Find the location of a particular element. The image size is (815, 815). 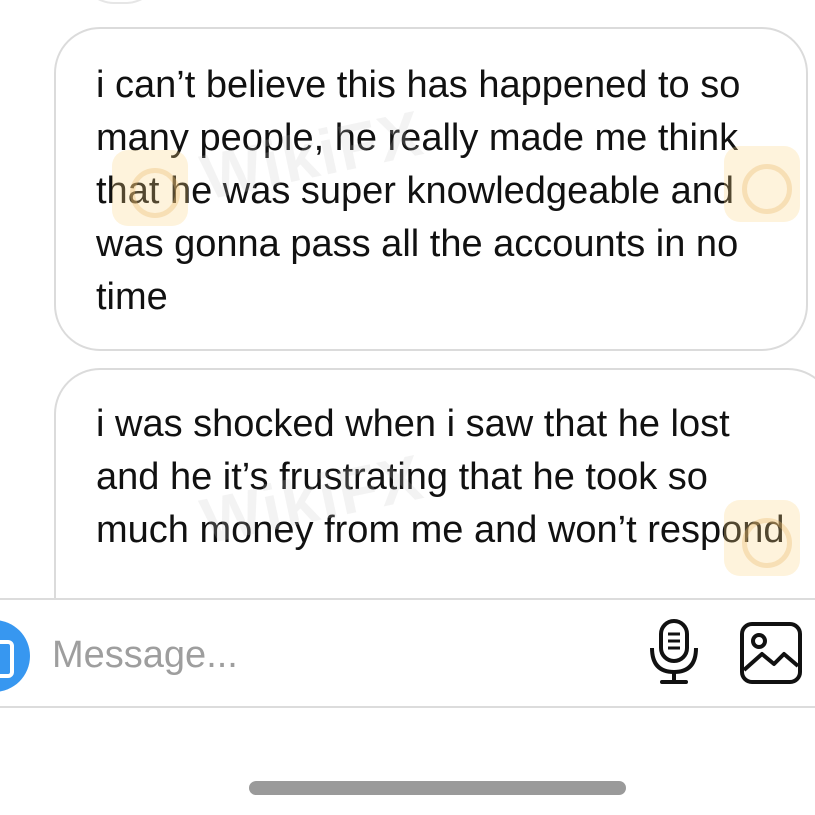

microphone-button is located at coordinates (674, 652).